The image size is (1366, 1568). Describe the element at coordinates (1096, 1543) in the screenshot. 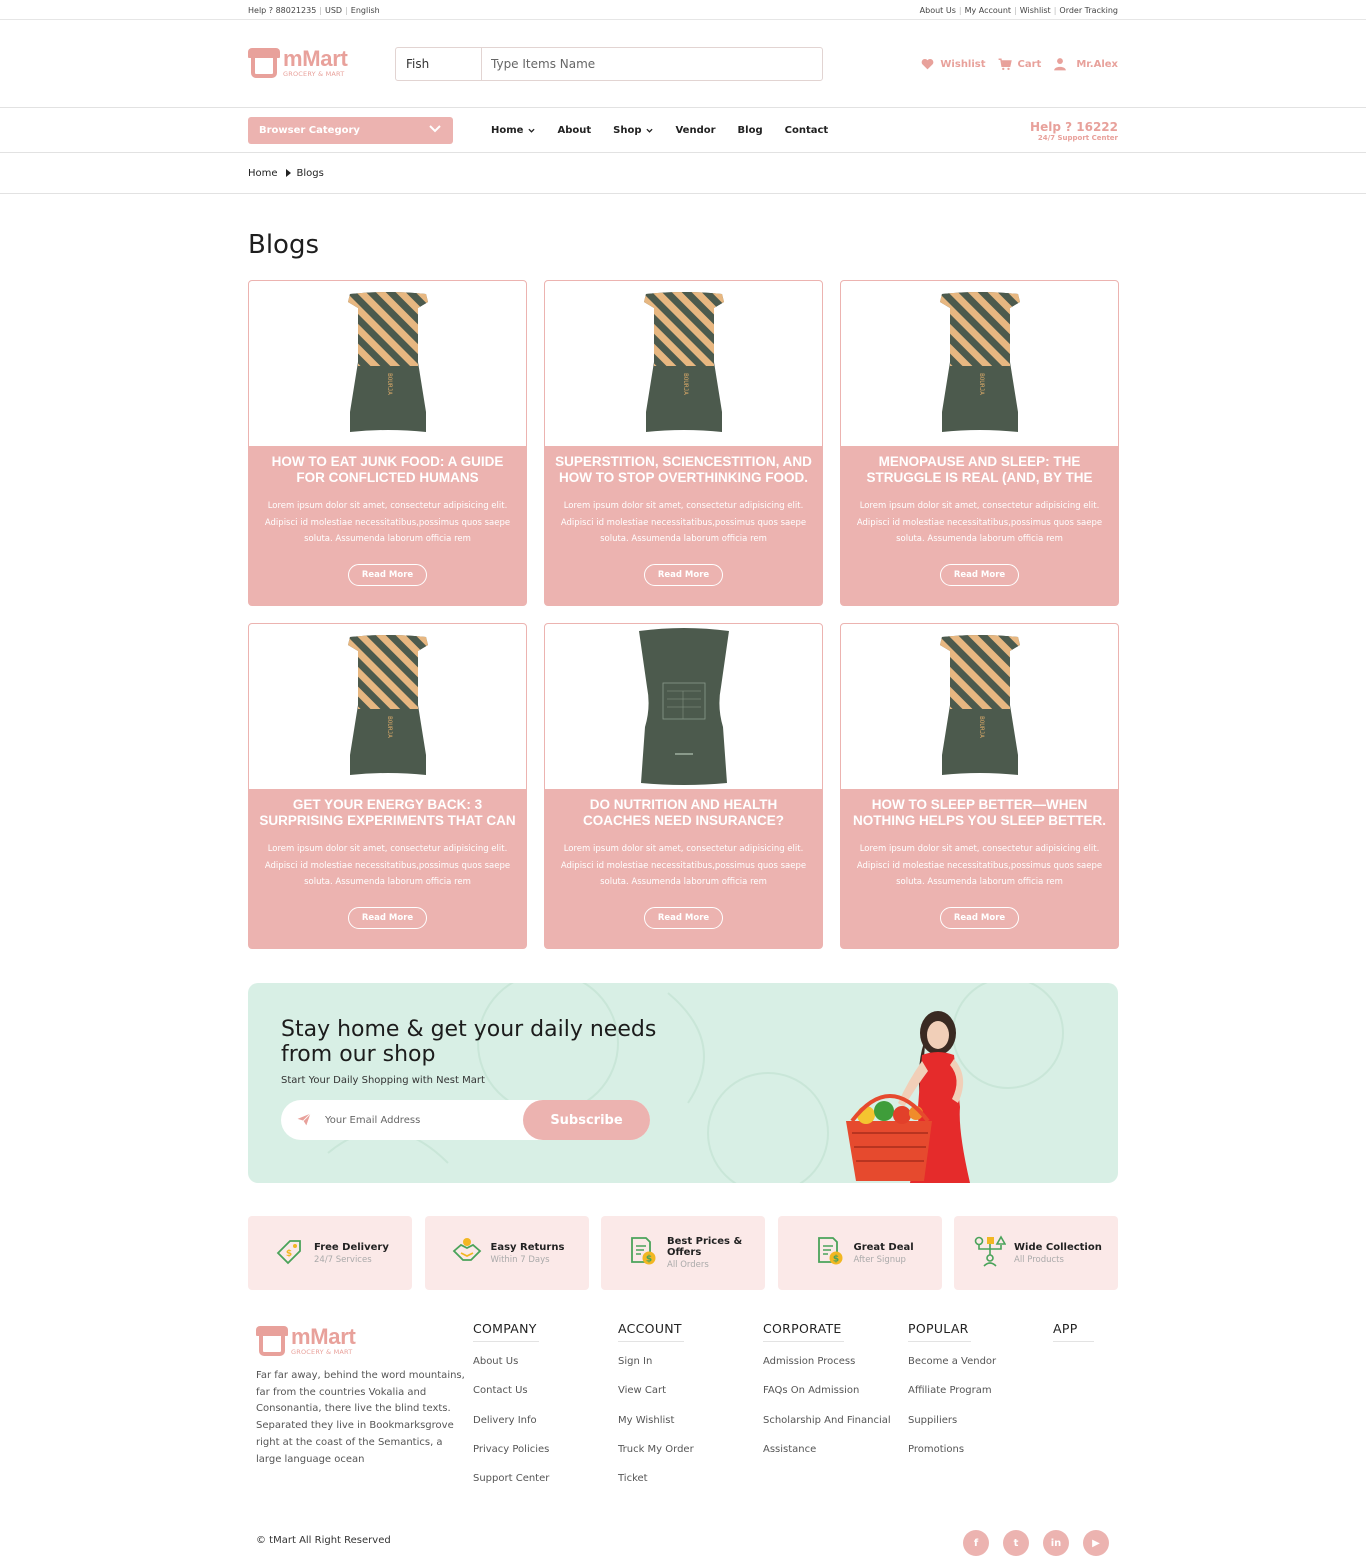

I see `youtube-icon: ▶` at that location.